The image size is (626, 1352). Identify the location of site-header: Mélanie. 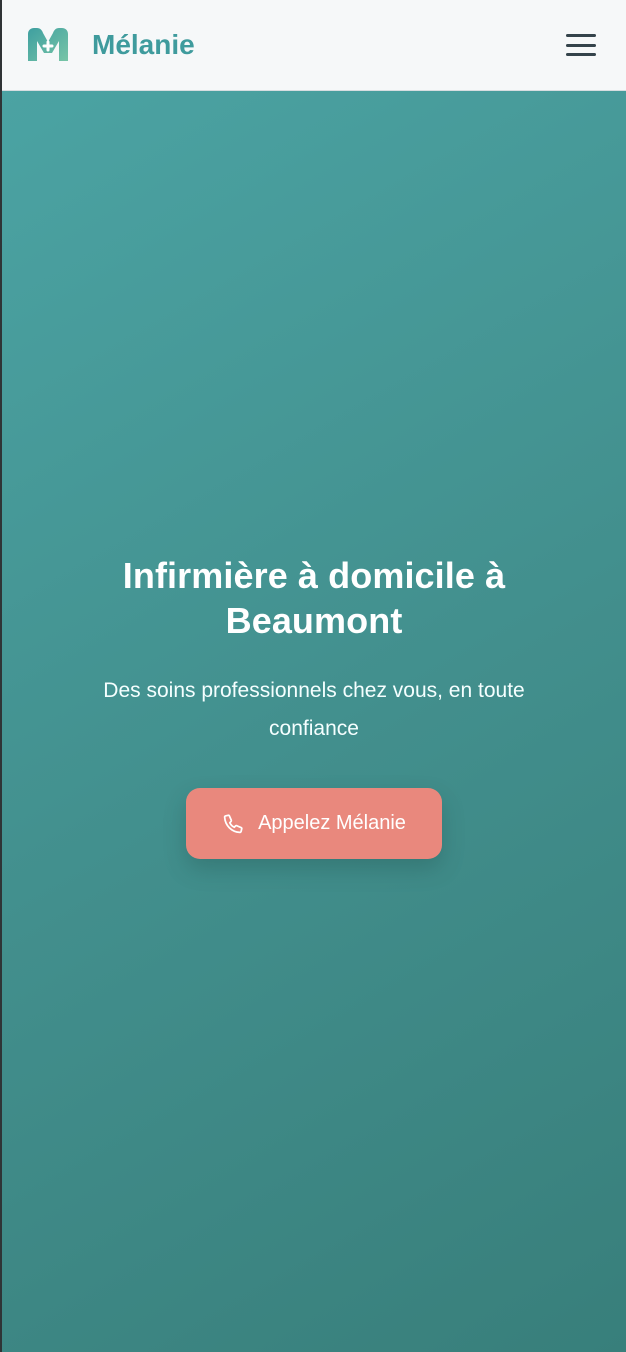
(314, 45).